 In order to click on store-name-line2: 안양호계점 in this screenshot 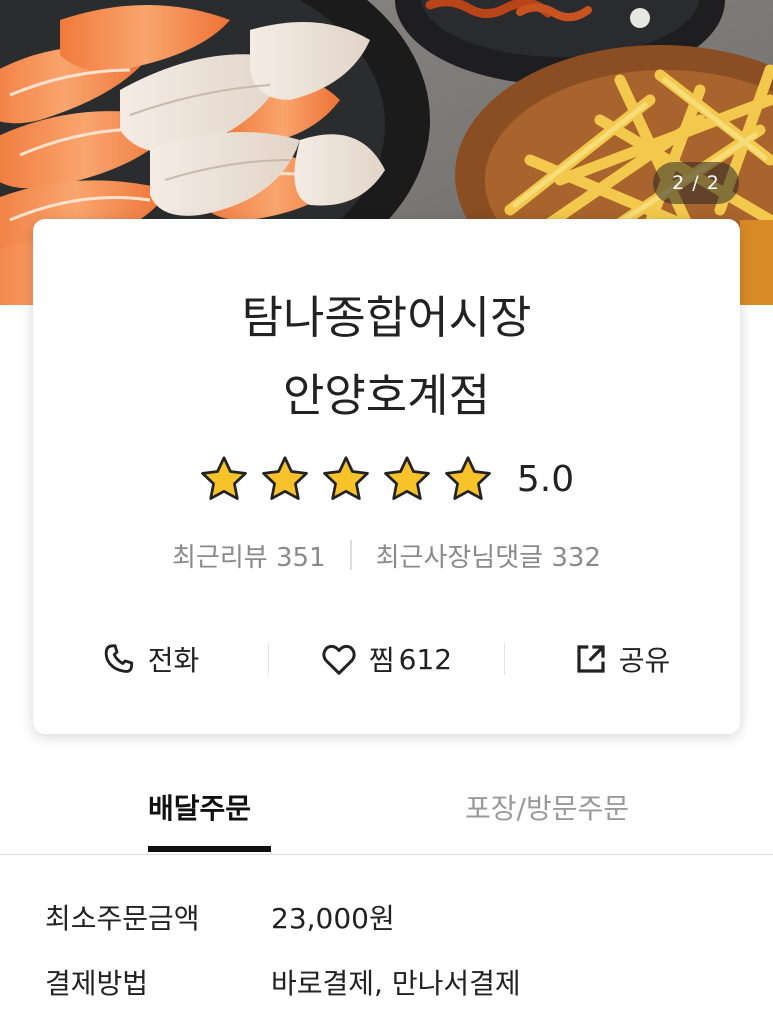, I will do `click(386, 395)`.